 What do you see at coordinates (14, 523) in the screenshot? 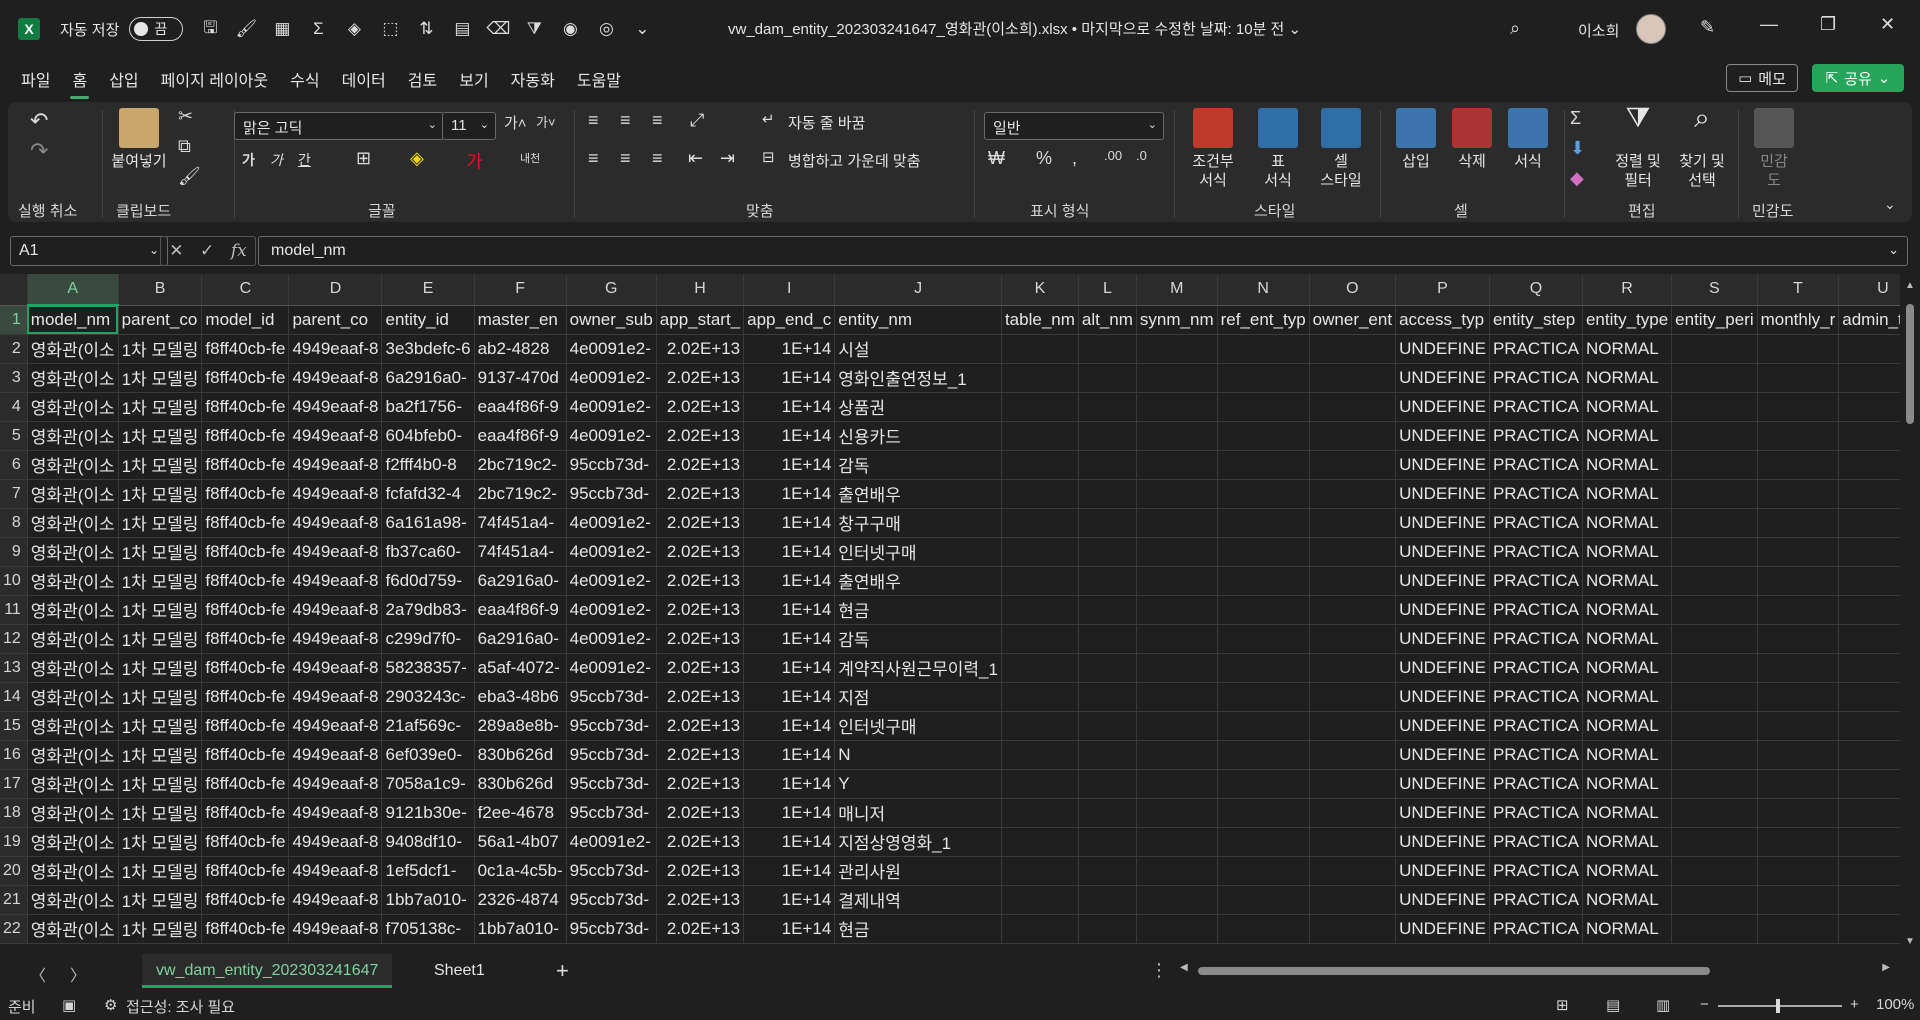
I see `row-header: 8` at bounding box center [14, 523].